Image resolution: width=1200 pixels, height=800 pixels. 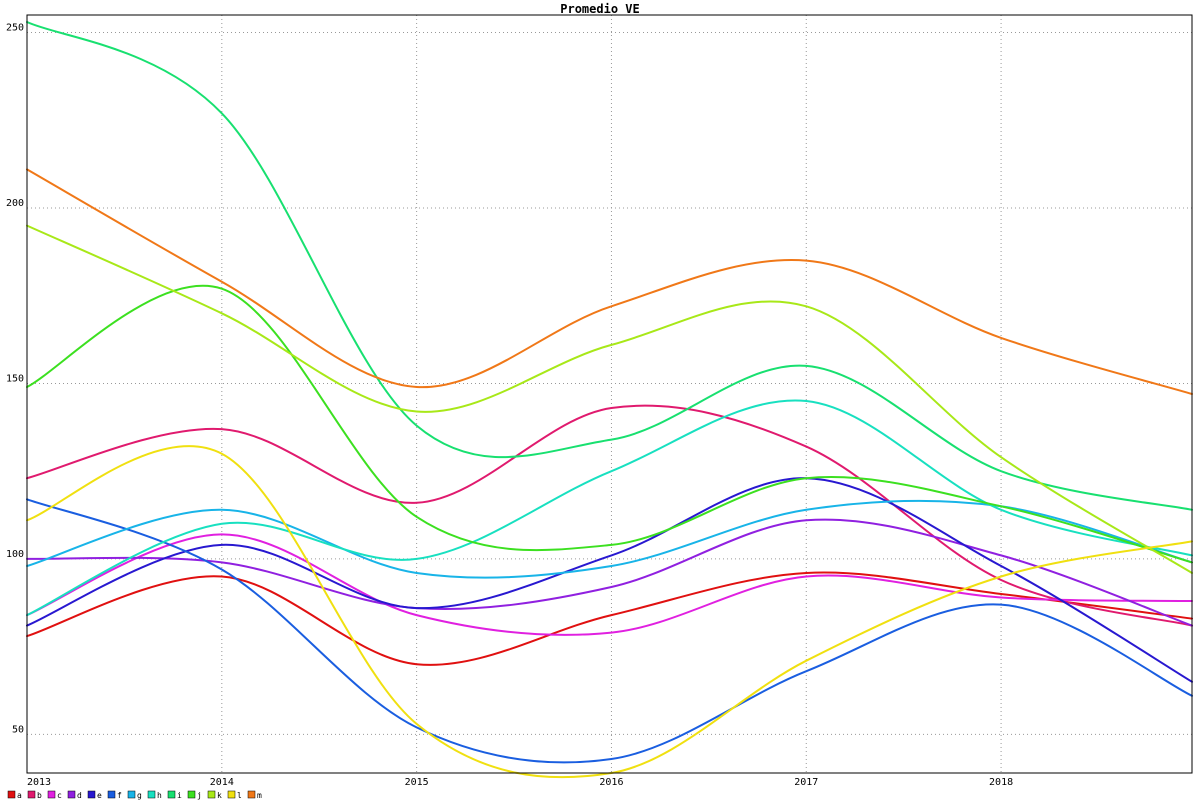 I want to click on x-tick-label: 2018, so click(x=1001, y=782).